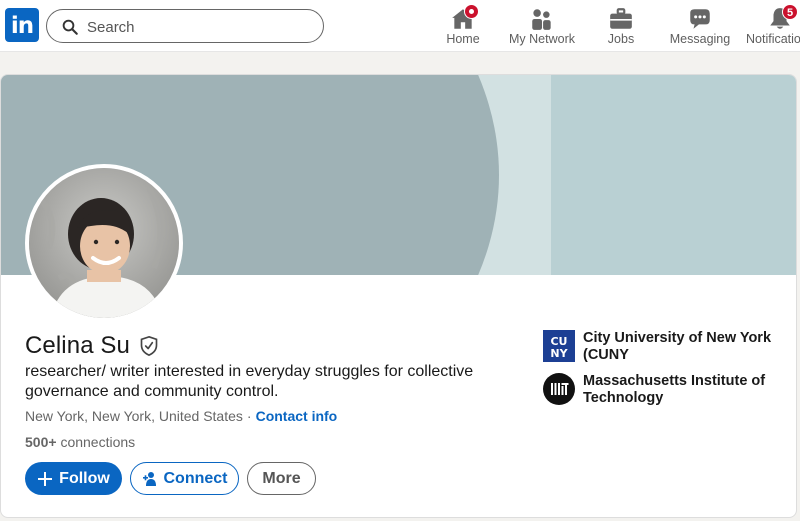 The height and width of the screenshot is (521, 800). I want to click on profile-location: New York, New York, United States, so click(134, 416).